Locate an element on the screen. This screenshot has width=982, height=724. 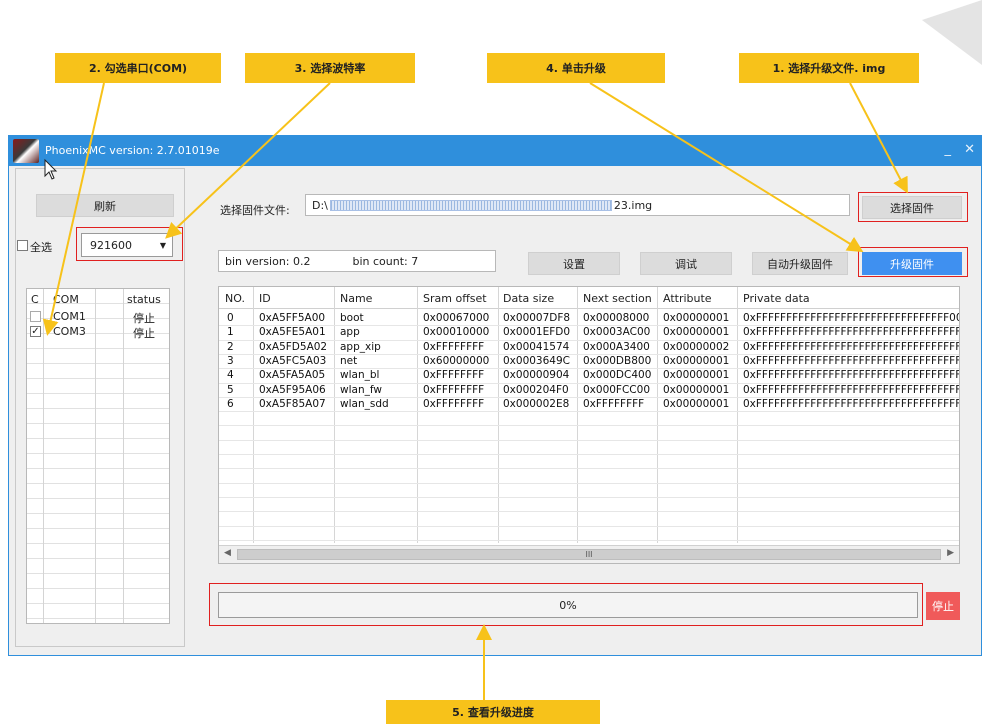
scroll-right-icon: ▶ is located at coordinates (950, 553).